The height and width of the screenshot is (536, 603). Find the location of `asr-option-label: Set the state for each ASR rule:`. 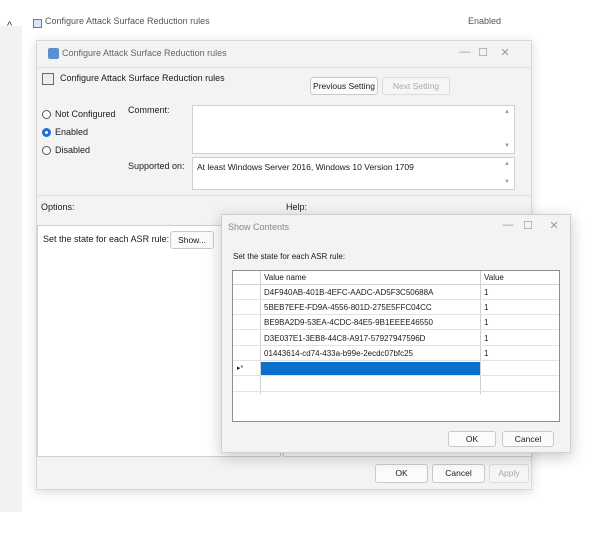

asr-option-label: Set the state for each ASR rule: is located at coordinates (106, 239).